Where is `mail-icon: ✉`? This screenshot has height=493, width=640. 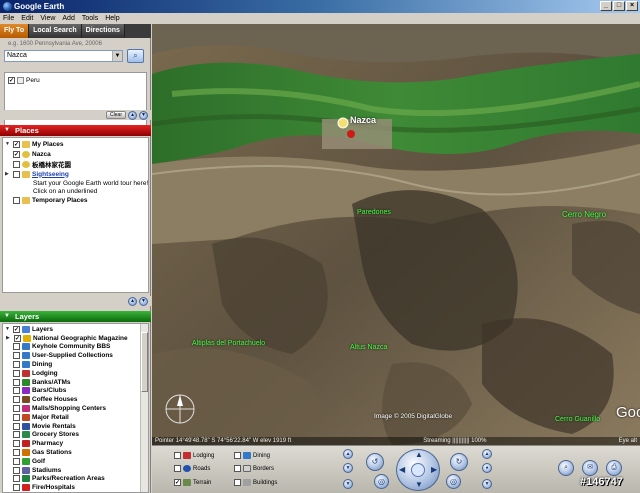 mail-icon: ✉ is located at coordinates (590, 468).